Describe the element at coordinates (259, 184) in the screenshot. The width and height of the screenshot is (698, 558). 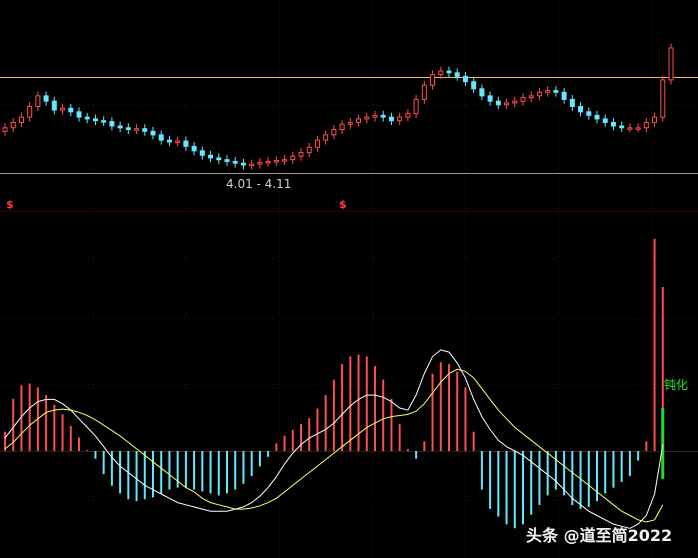
I see `price-range-label: 4.01 - 4.11` at that location.